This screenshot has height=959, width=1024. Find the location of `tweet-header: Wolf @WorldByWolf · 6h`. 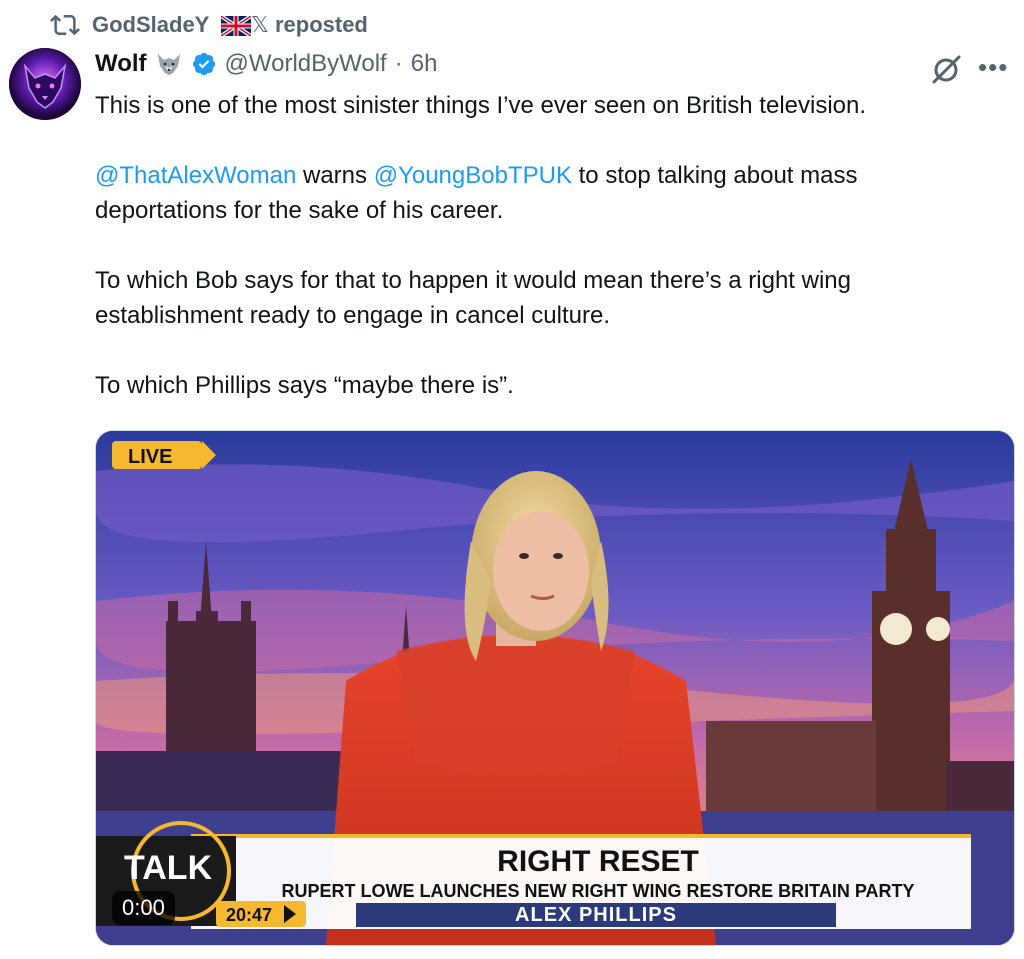

tweet-header: Wolf @WorldByWolf · 6h is located at coordinates (266, 64).